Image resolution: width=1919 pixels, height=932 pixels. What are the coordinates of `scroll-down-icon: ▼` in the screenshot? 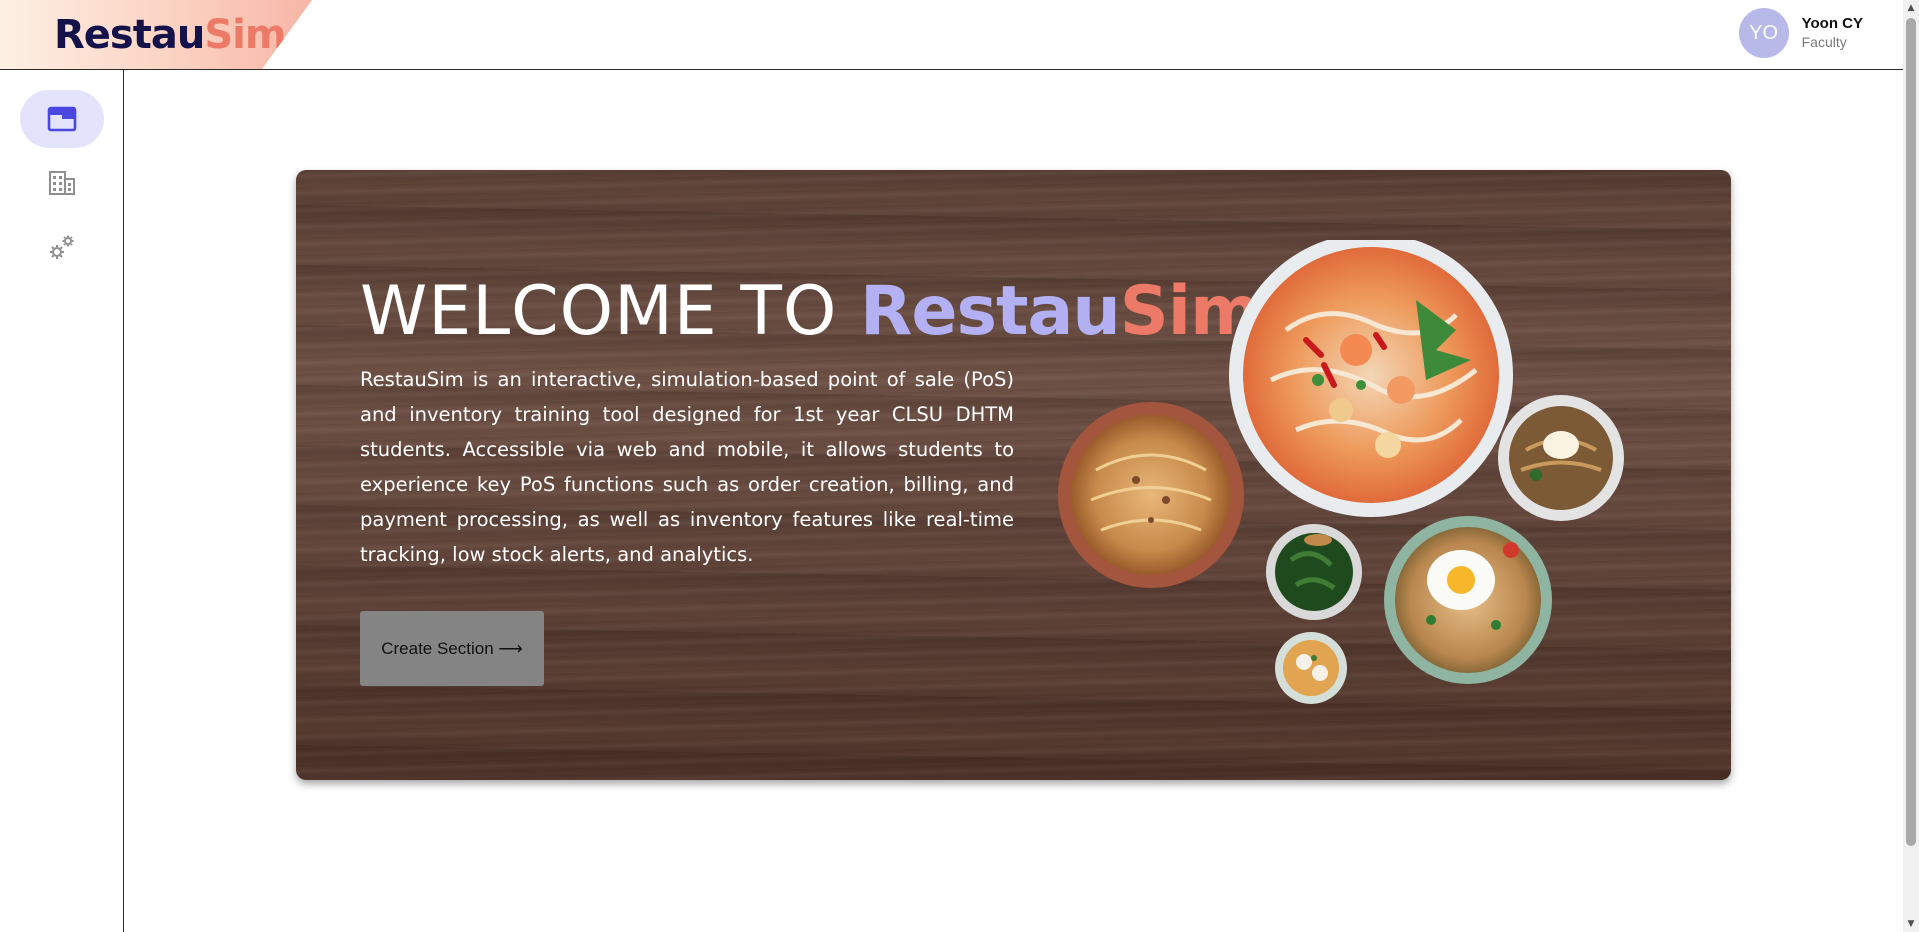 It's located at (1911, 924).